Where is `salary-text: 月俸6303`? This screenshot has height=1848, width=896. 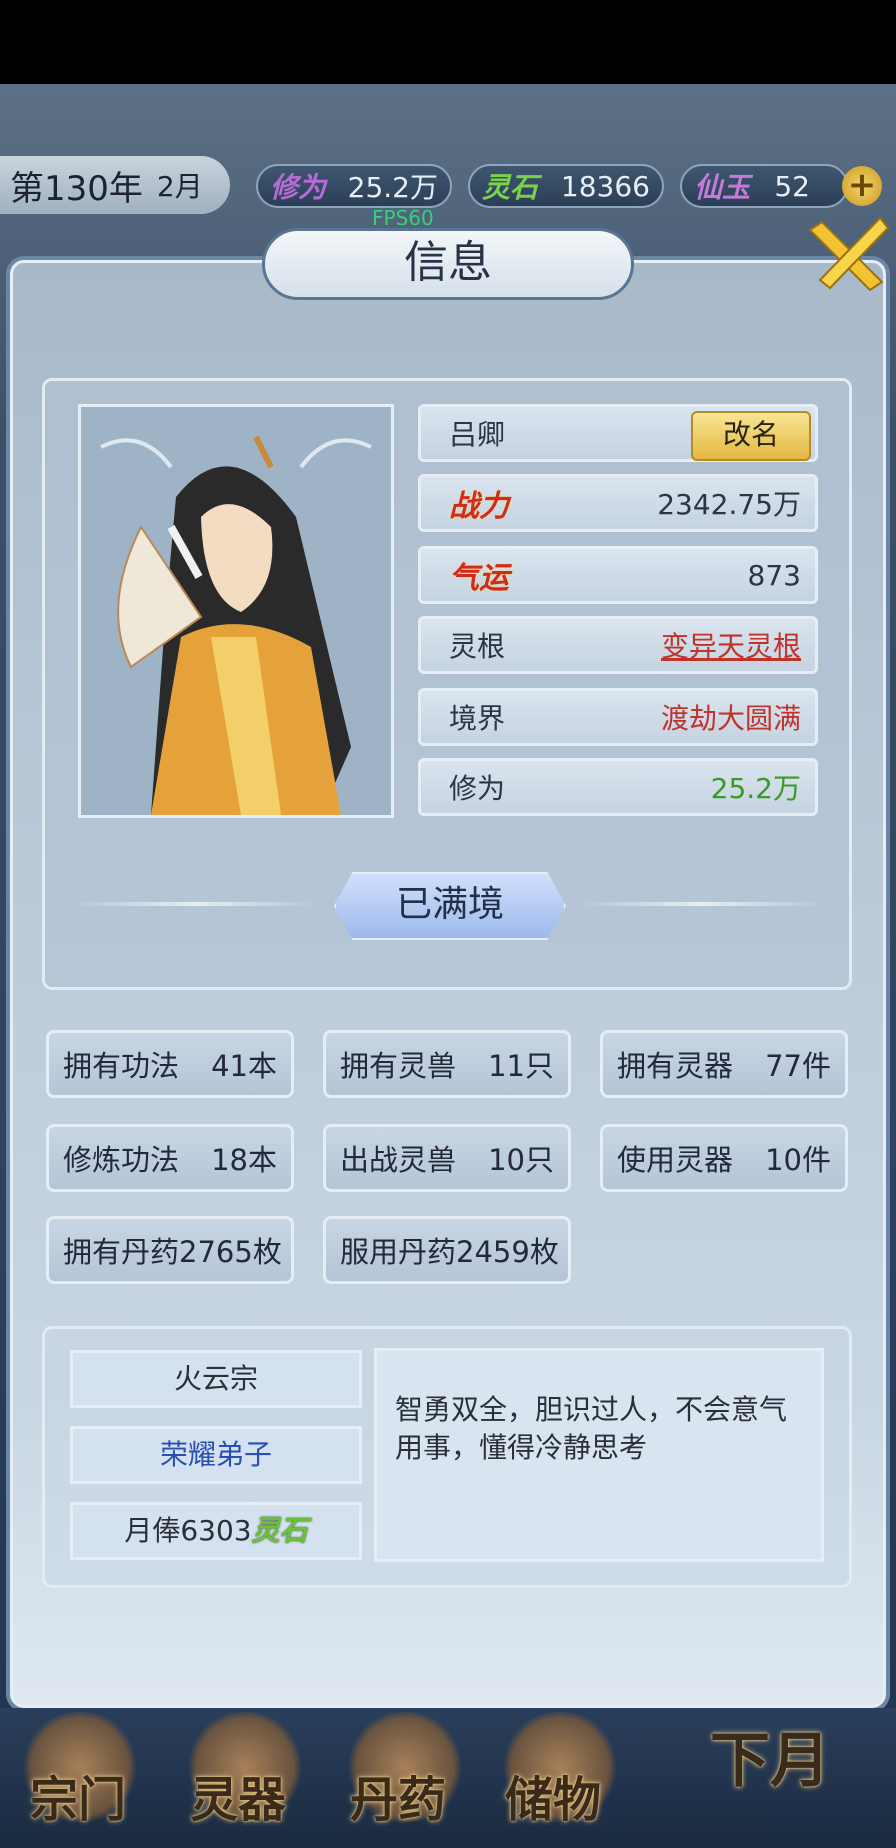 salary-text: 月俸6303 is located at coordinates (188, 1530).